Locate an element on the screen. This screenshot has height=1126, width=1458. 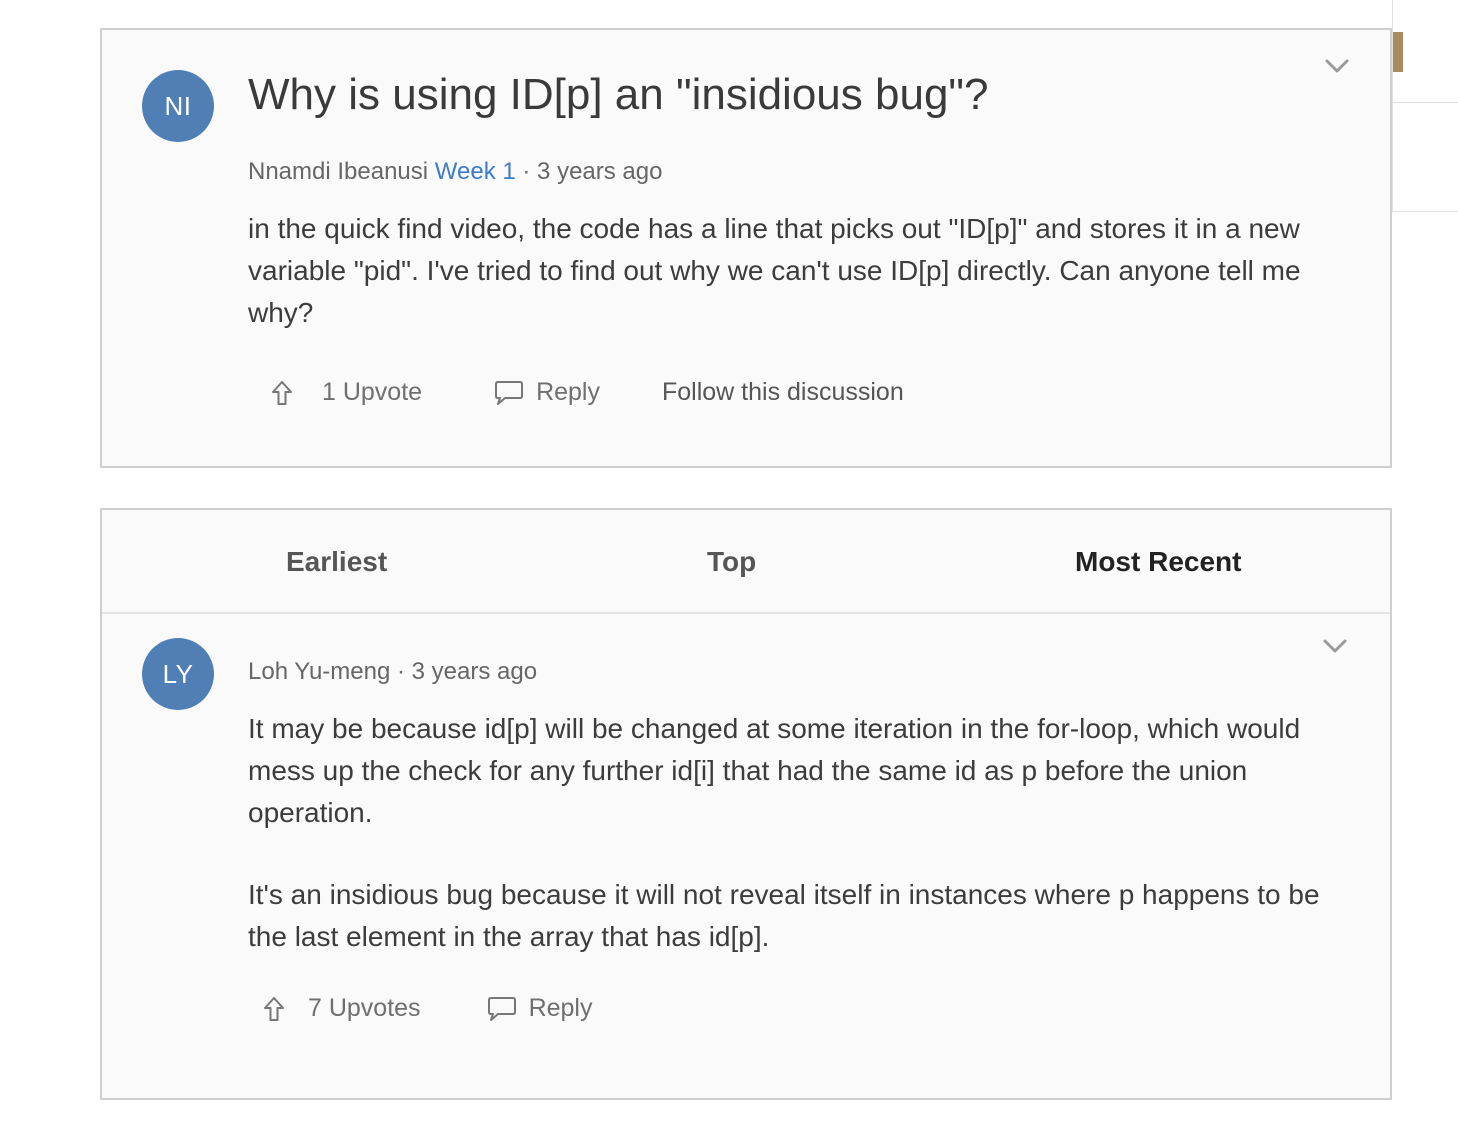
avatar-initials: LY is located at coordinates (178, 673).